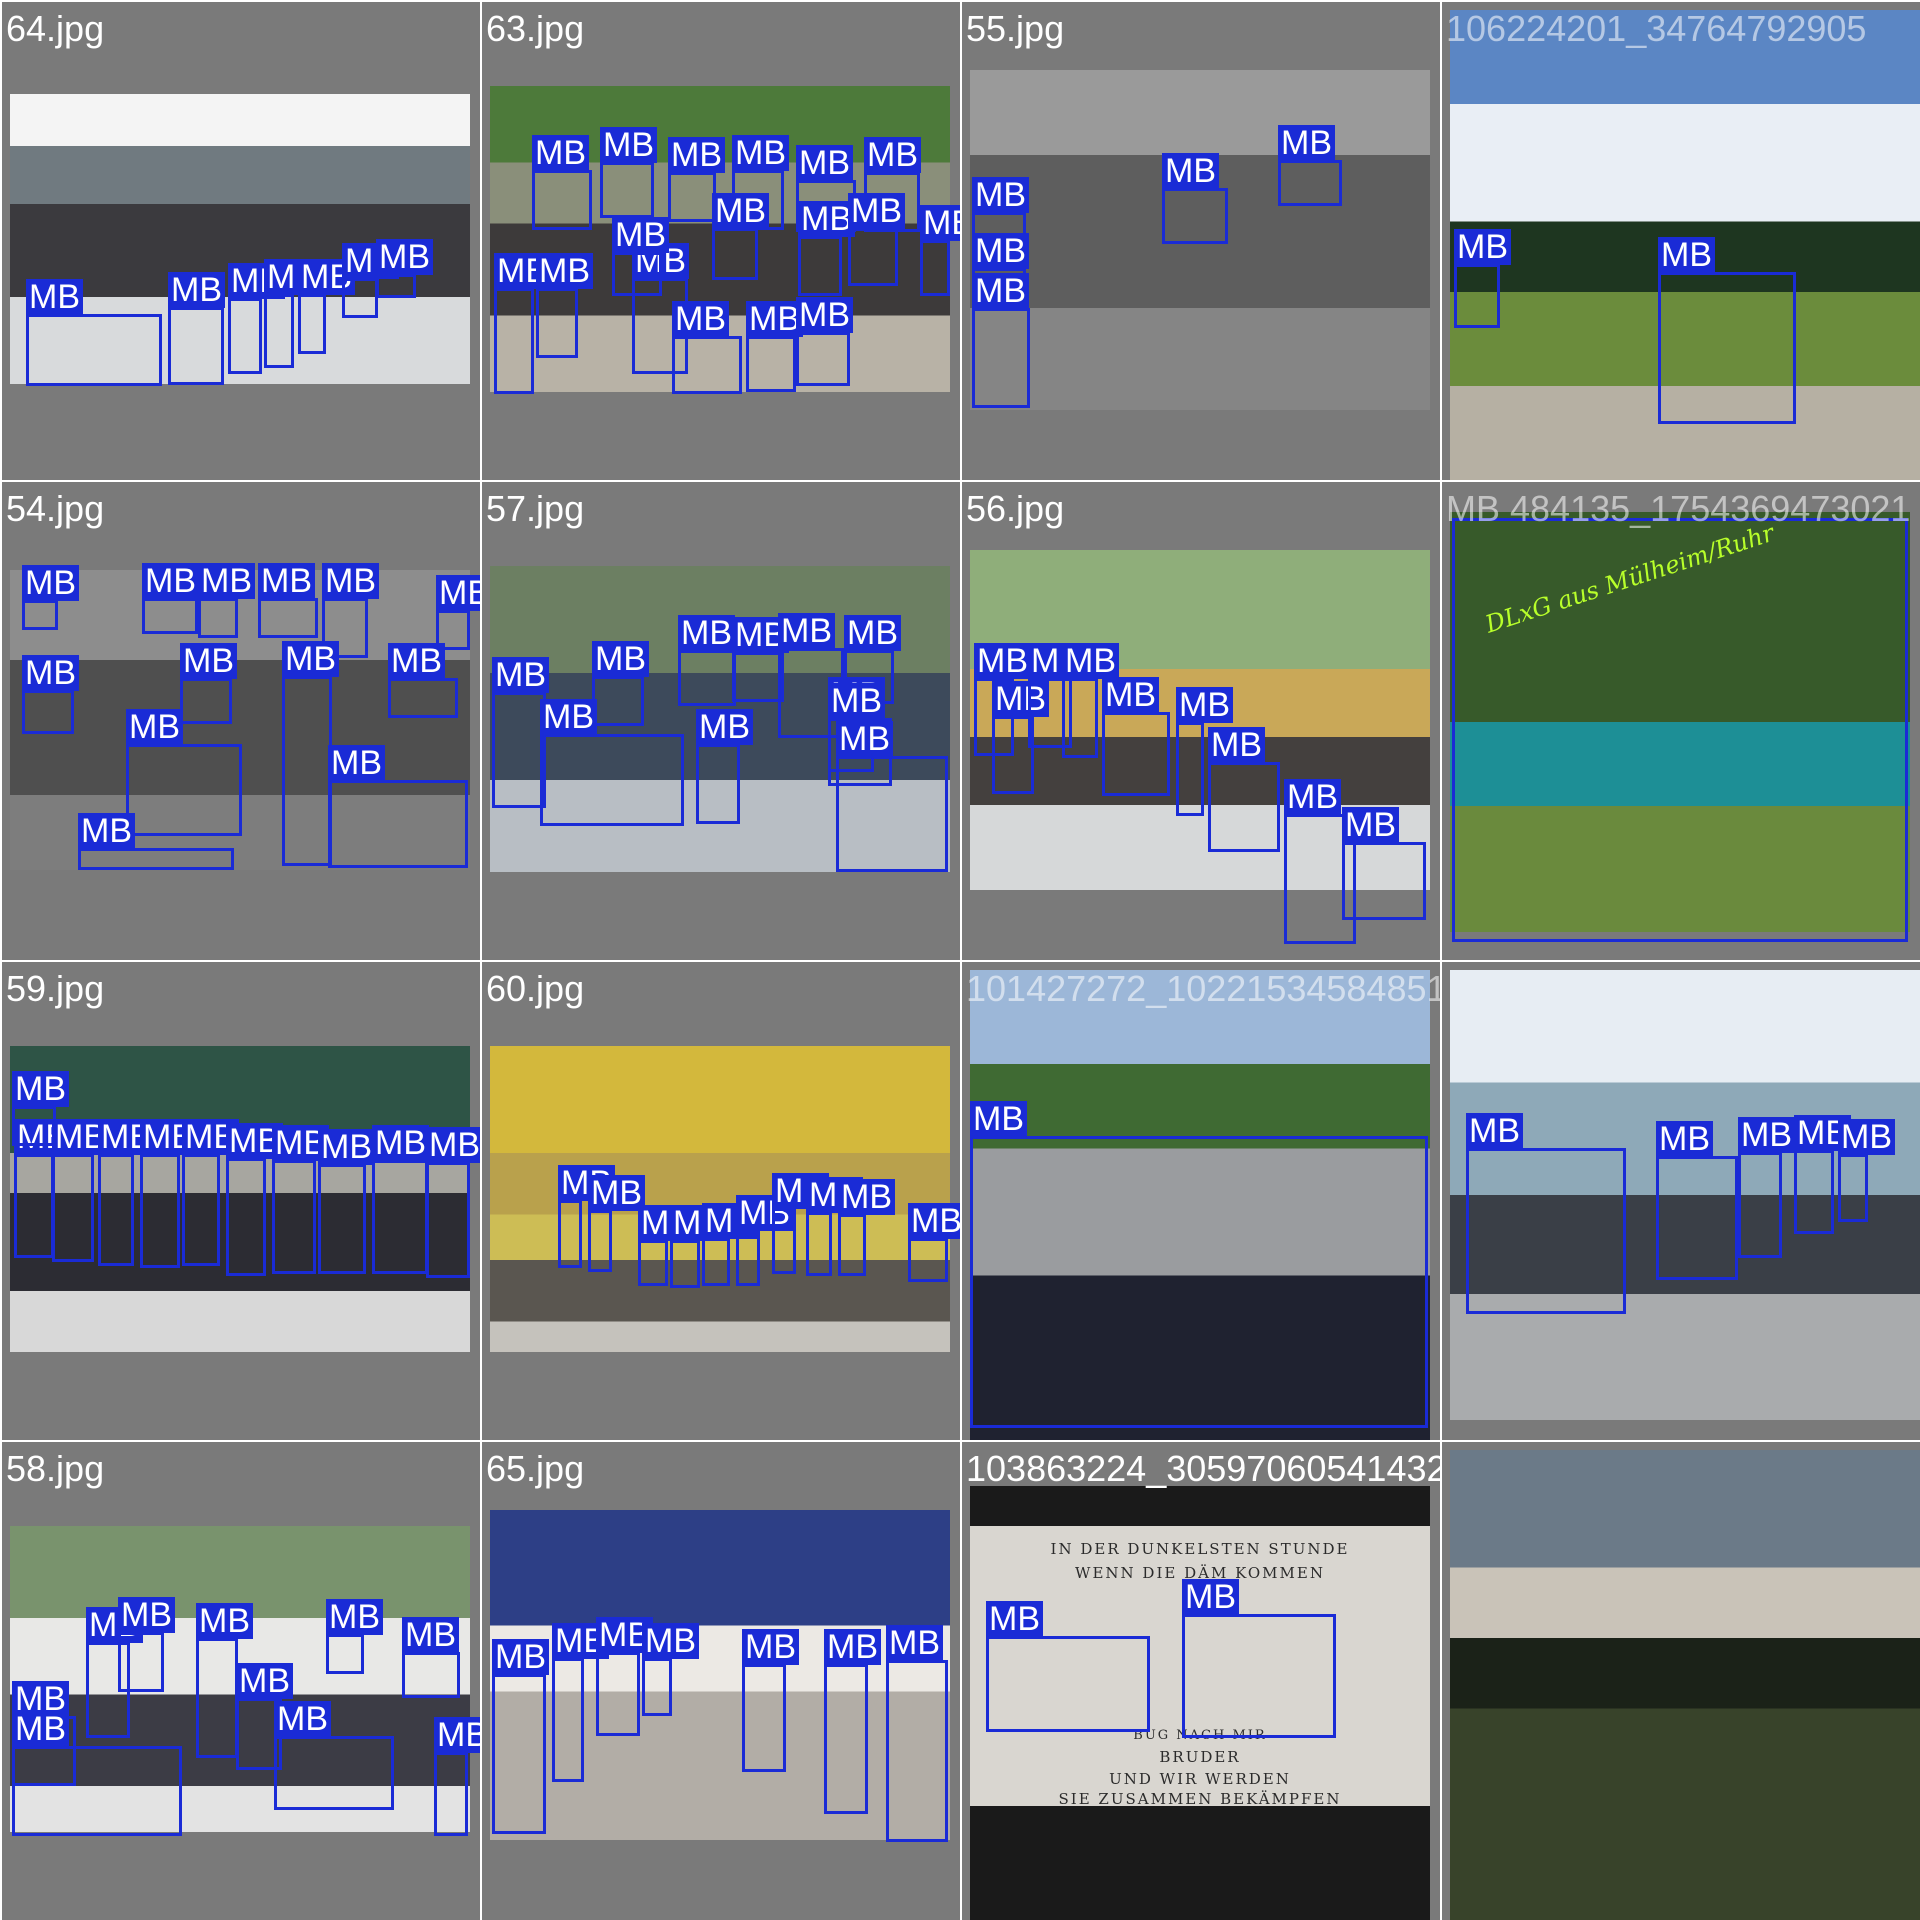  I want to click on tile-58: 58.jpg MB MB MB MB MB MB MB MB MB MB, so click(241, 1681).